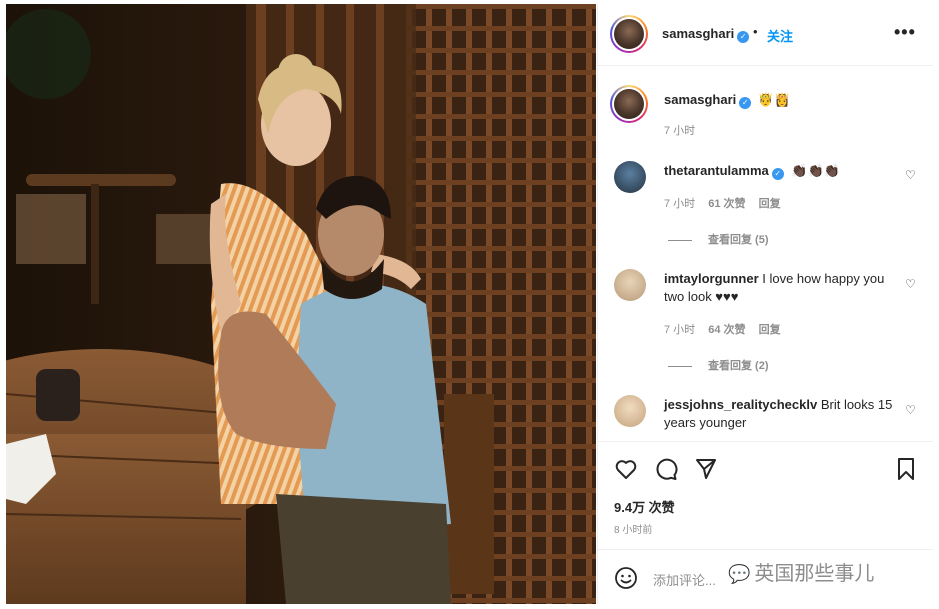 The width and height of the screenshot is (939, 609). What do you see at coordinates (738, 240) in the screenshot?
I see `view-replies-label: 查看回复 (5)` at bounding box center [738, 240].